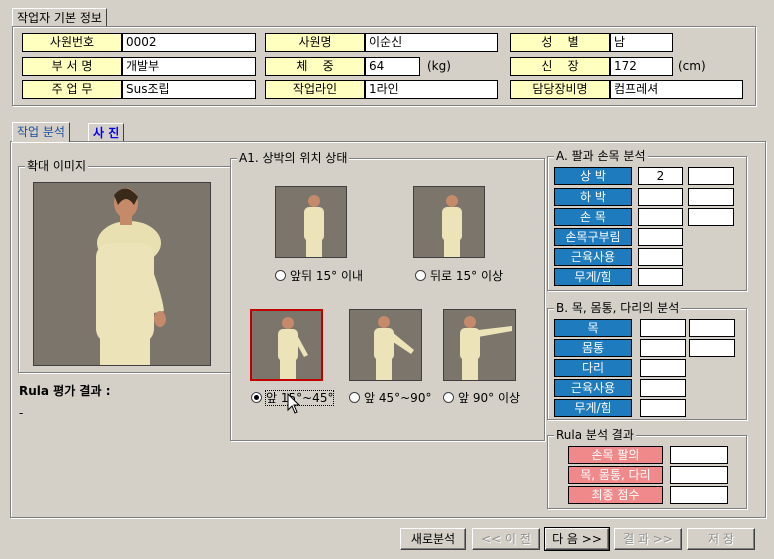 The width and height of the screenshot is (774, 559). What do you see at coordinates (106, 132) in the screenshot?
I see `tab-photo: 사 진` at bounding box center [106, 132].